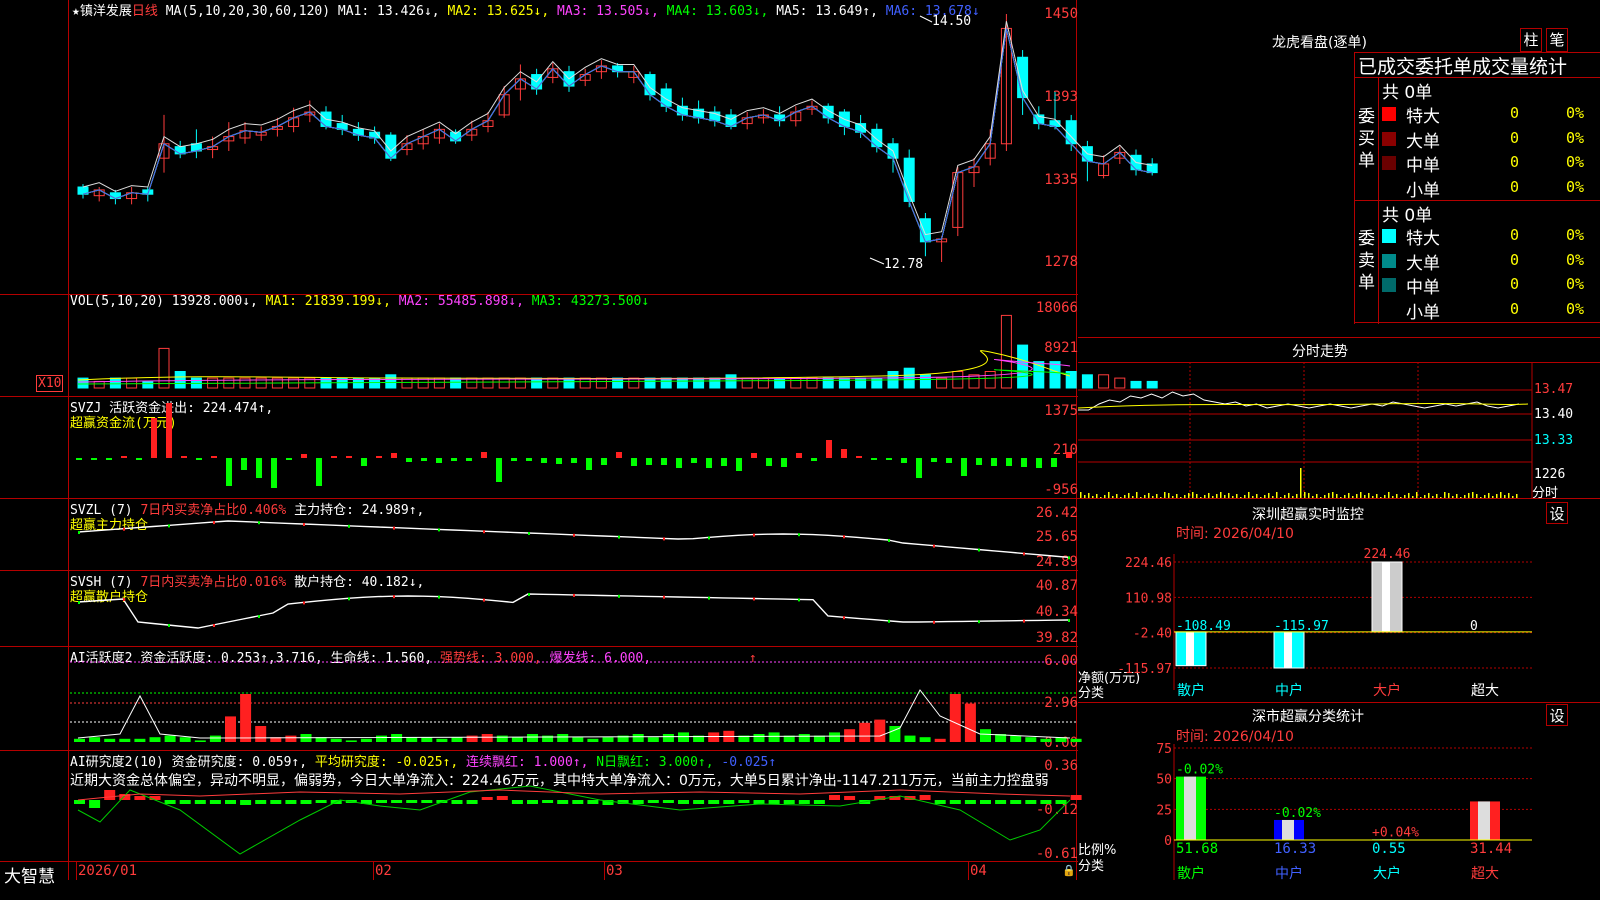 The image size is (1600, 900). I want to click on buy-total: 共 0单, so click(1407, 93).